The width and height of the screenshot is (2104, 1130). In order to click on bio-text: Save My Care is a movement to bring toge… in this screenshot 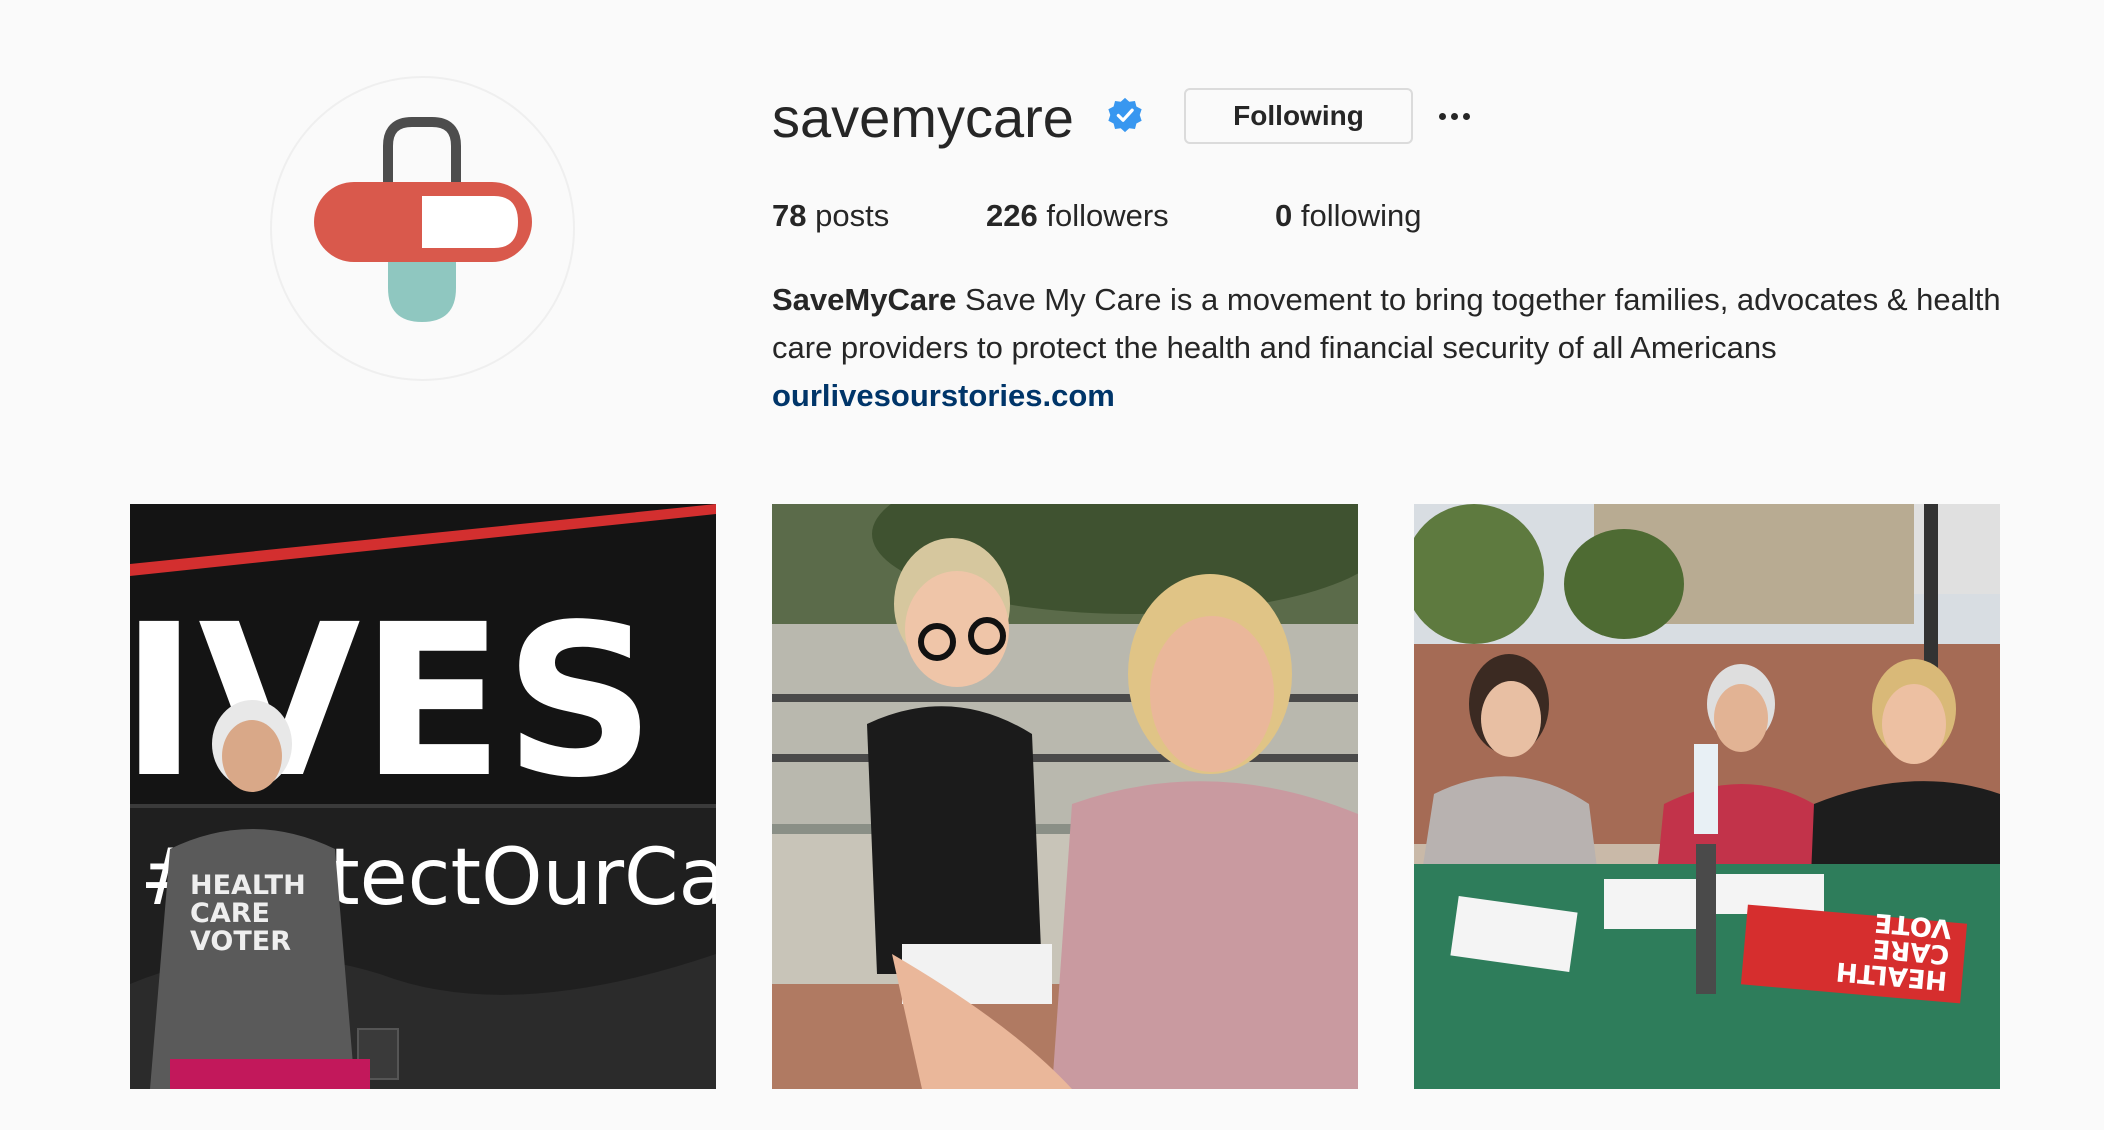, I will do `click(1386, 323)`.